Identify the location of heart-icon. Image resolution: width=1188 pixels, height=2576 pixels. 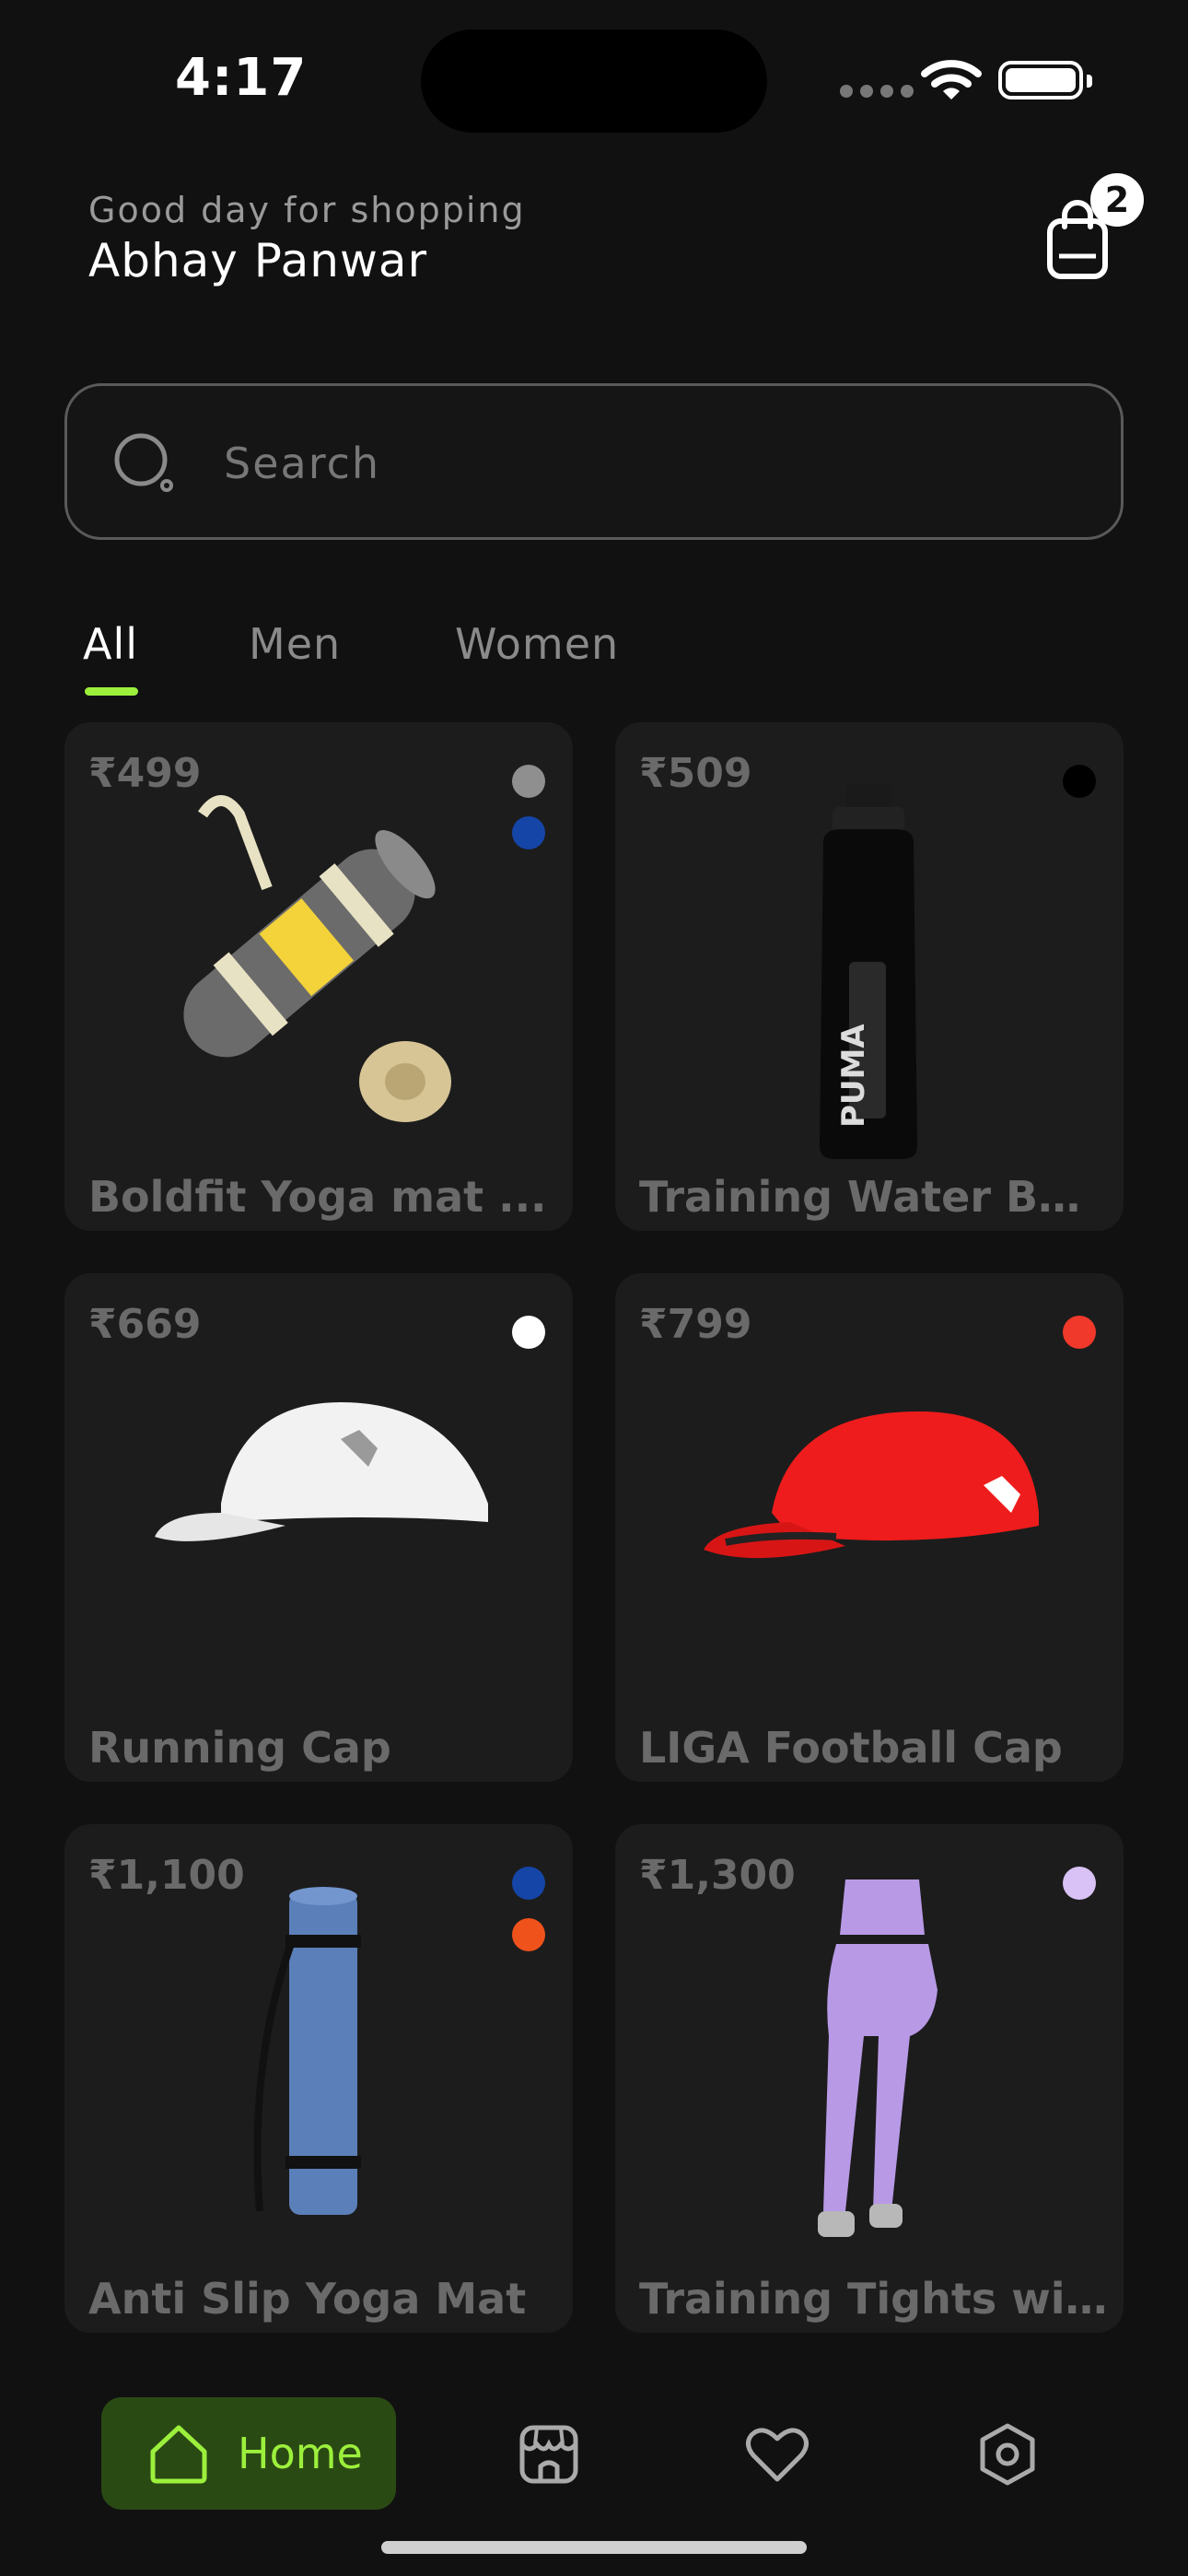
(777, 2455).